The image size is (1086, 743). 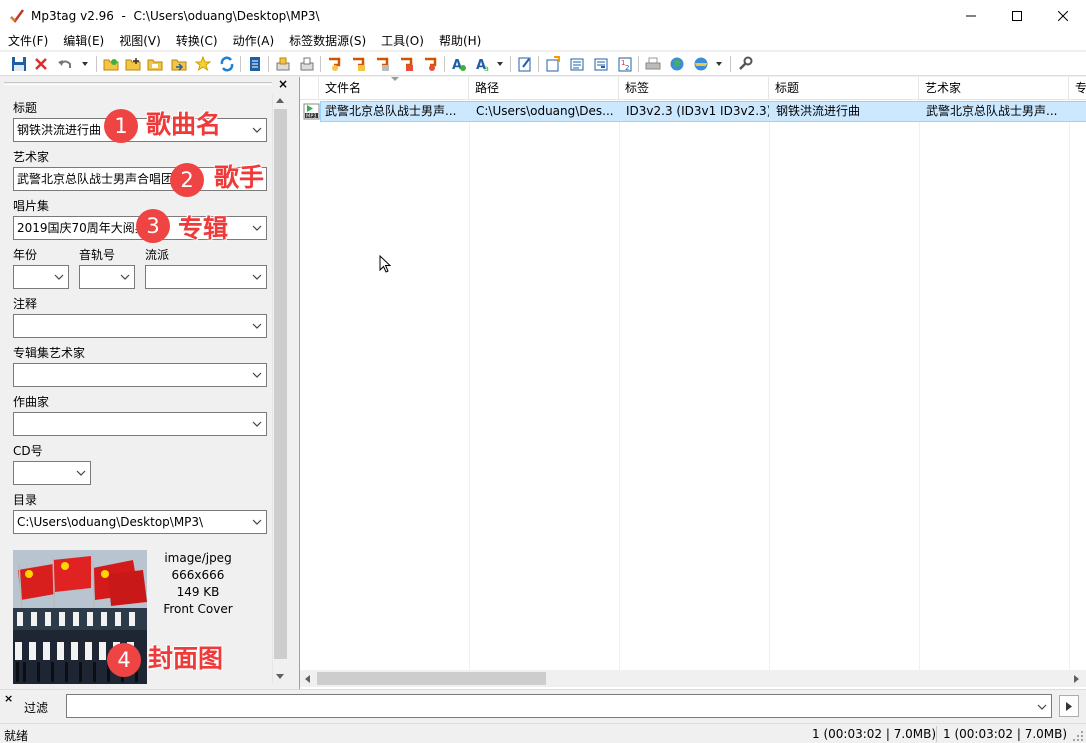 I want to click on filter-input, so click(x=559, y=706).